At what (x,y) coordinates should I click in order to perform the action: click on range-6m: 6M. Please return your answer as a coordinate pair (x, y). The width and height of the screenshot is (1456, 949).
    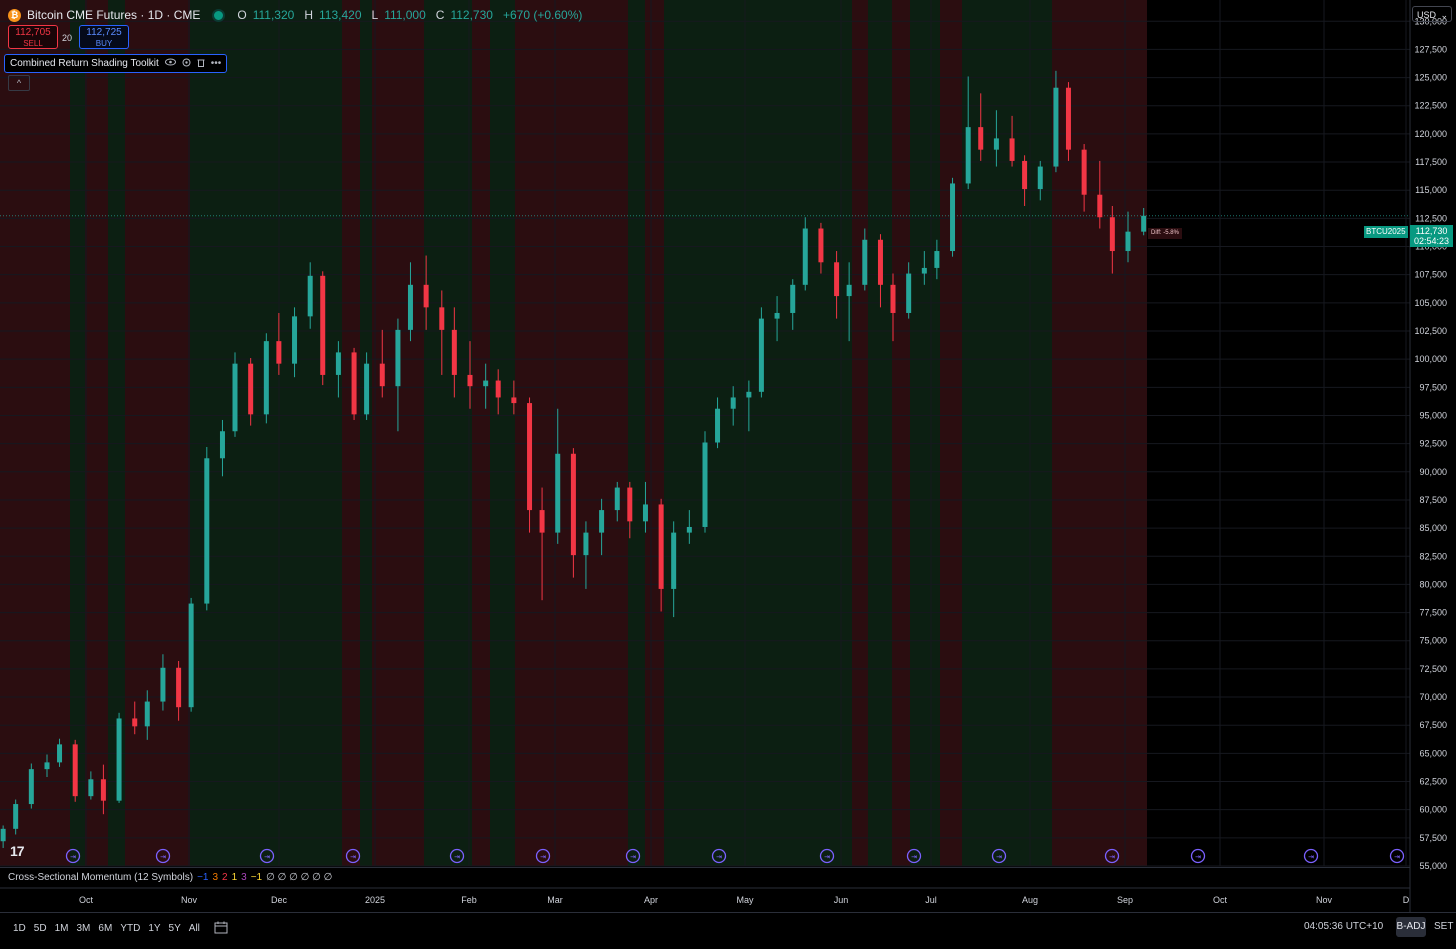
    Looking at the image, I should click on (105, 928).